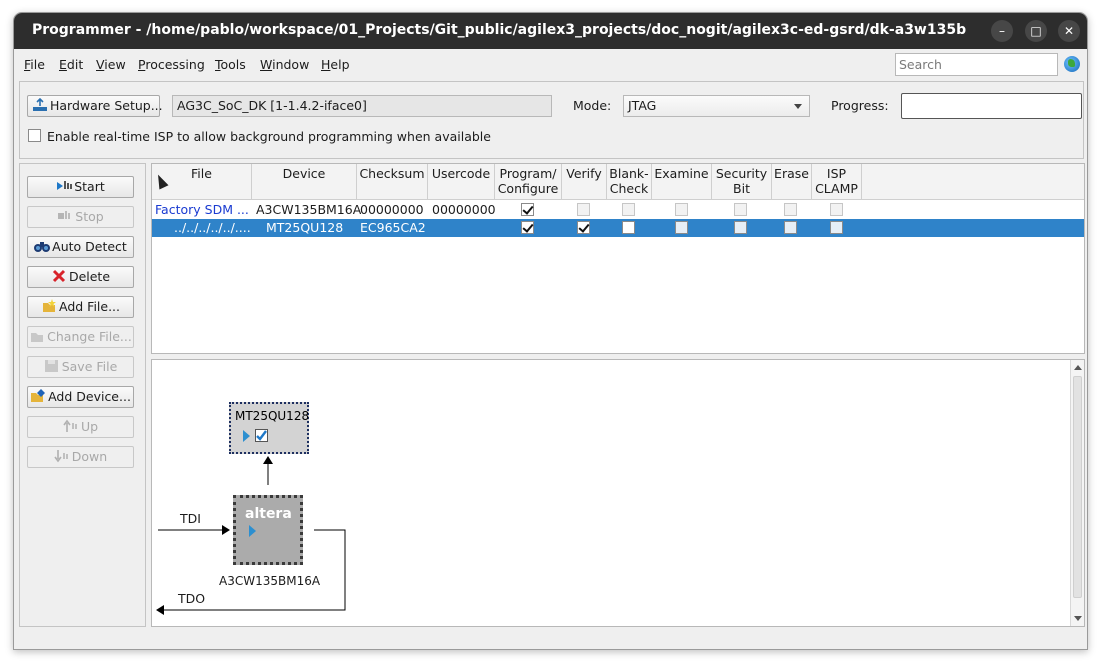 This screenshot has height=666, width=1101. I want to click on play-icon, so click(246, 436).